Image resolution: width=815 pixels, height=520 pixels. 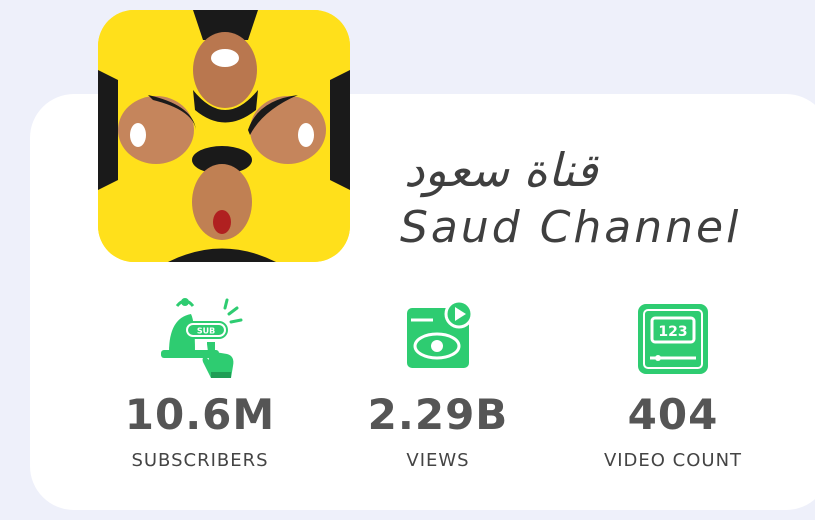 What do you see at coordinates (438, 414) in the screenshot?
I see `views-value: 2.29B` at bounding box center [438, 414].